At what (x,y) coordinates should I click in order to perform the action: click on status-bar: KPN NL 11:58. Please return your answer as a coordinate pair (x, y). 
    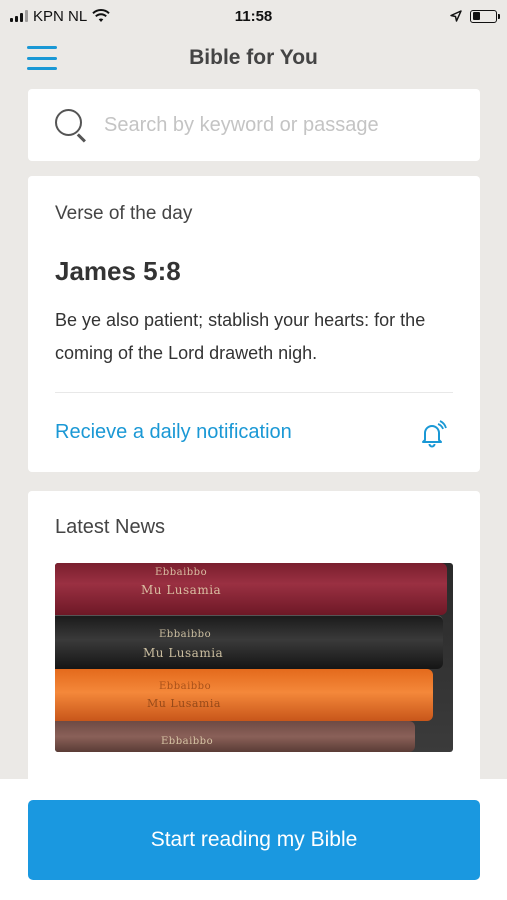
    Looking at the image, I should click on (253, 16).